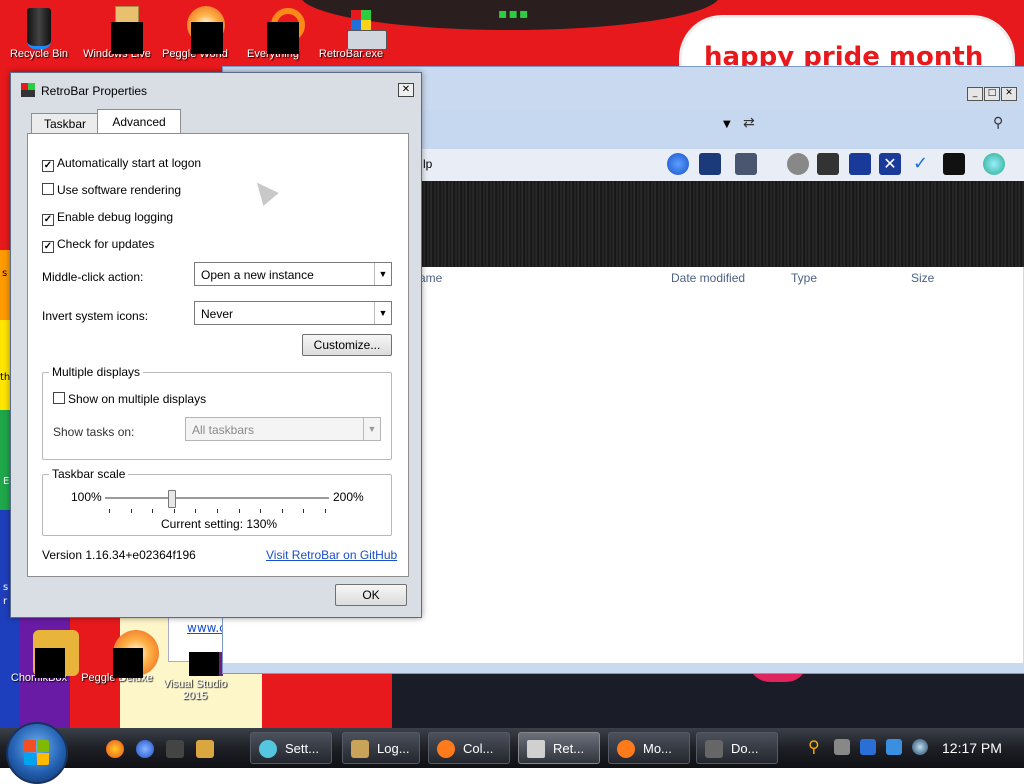  I want to click on dropdown-arrow-icon: ▼, so click(727, 124).